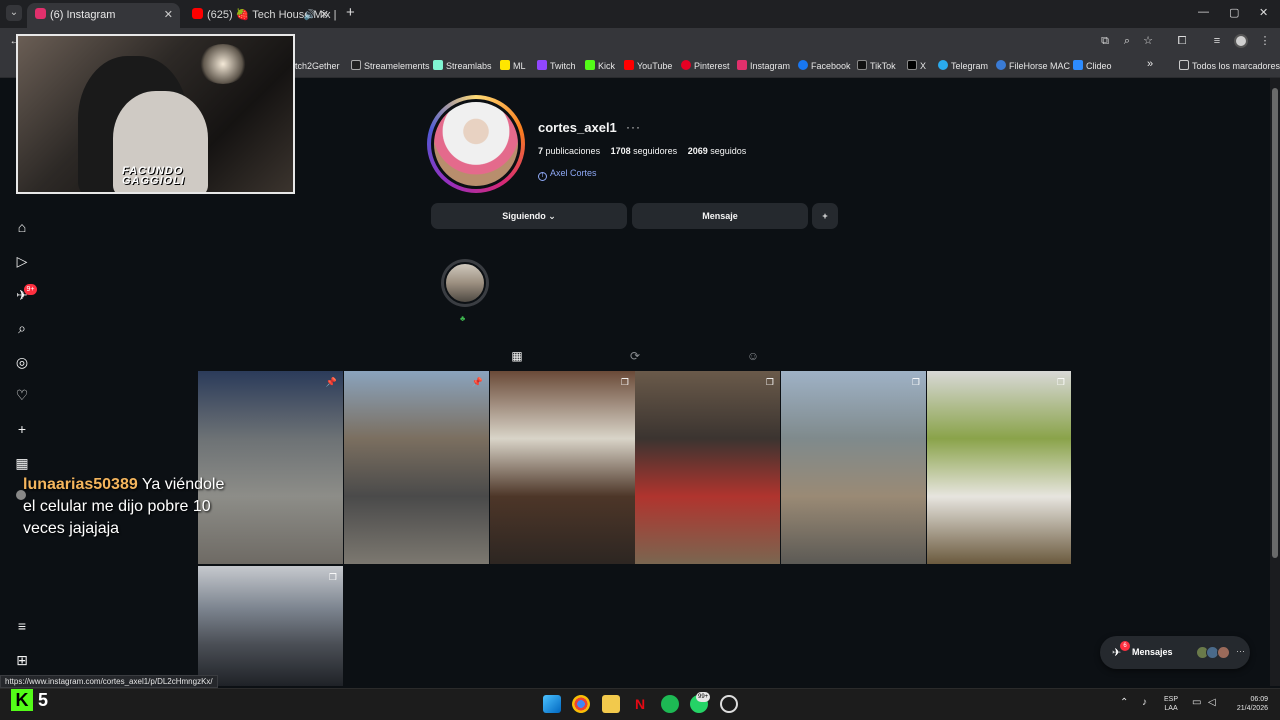  What do you see at coordinates (640, 704) in the screenshot?
I see `netflix-icon: N` at bounding box center [640, 704].